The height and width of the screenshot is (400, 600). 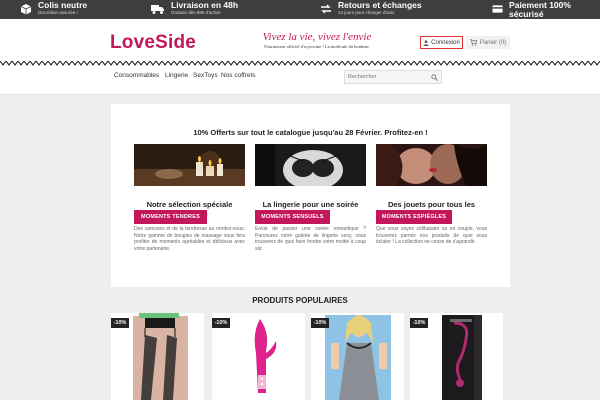 I want to click on topbar-title: Colis neutre, so click(x=63, y=5).